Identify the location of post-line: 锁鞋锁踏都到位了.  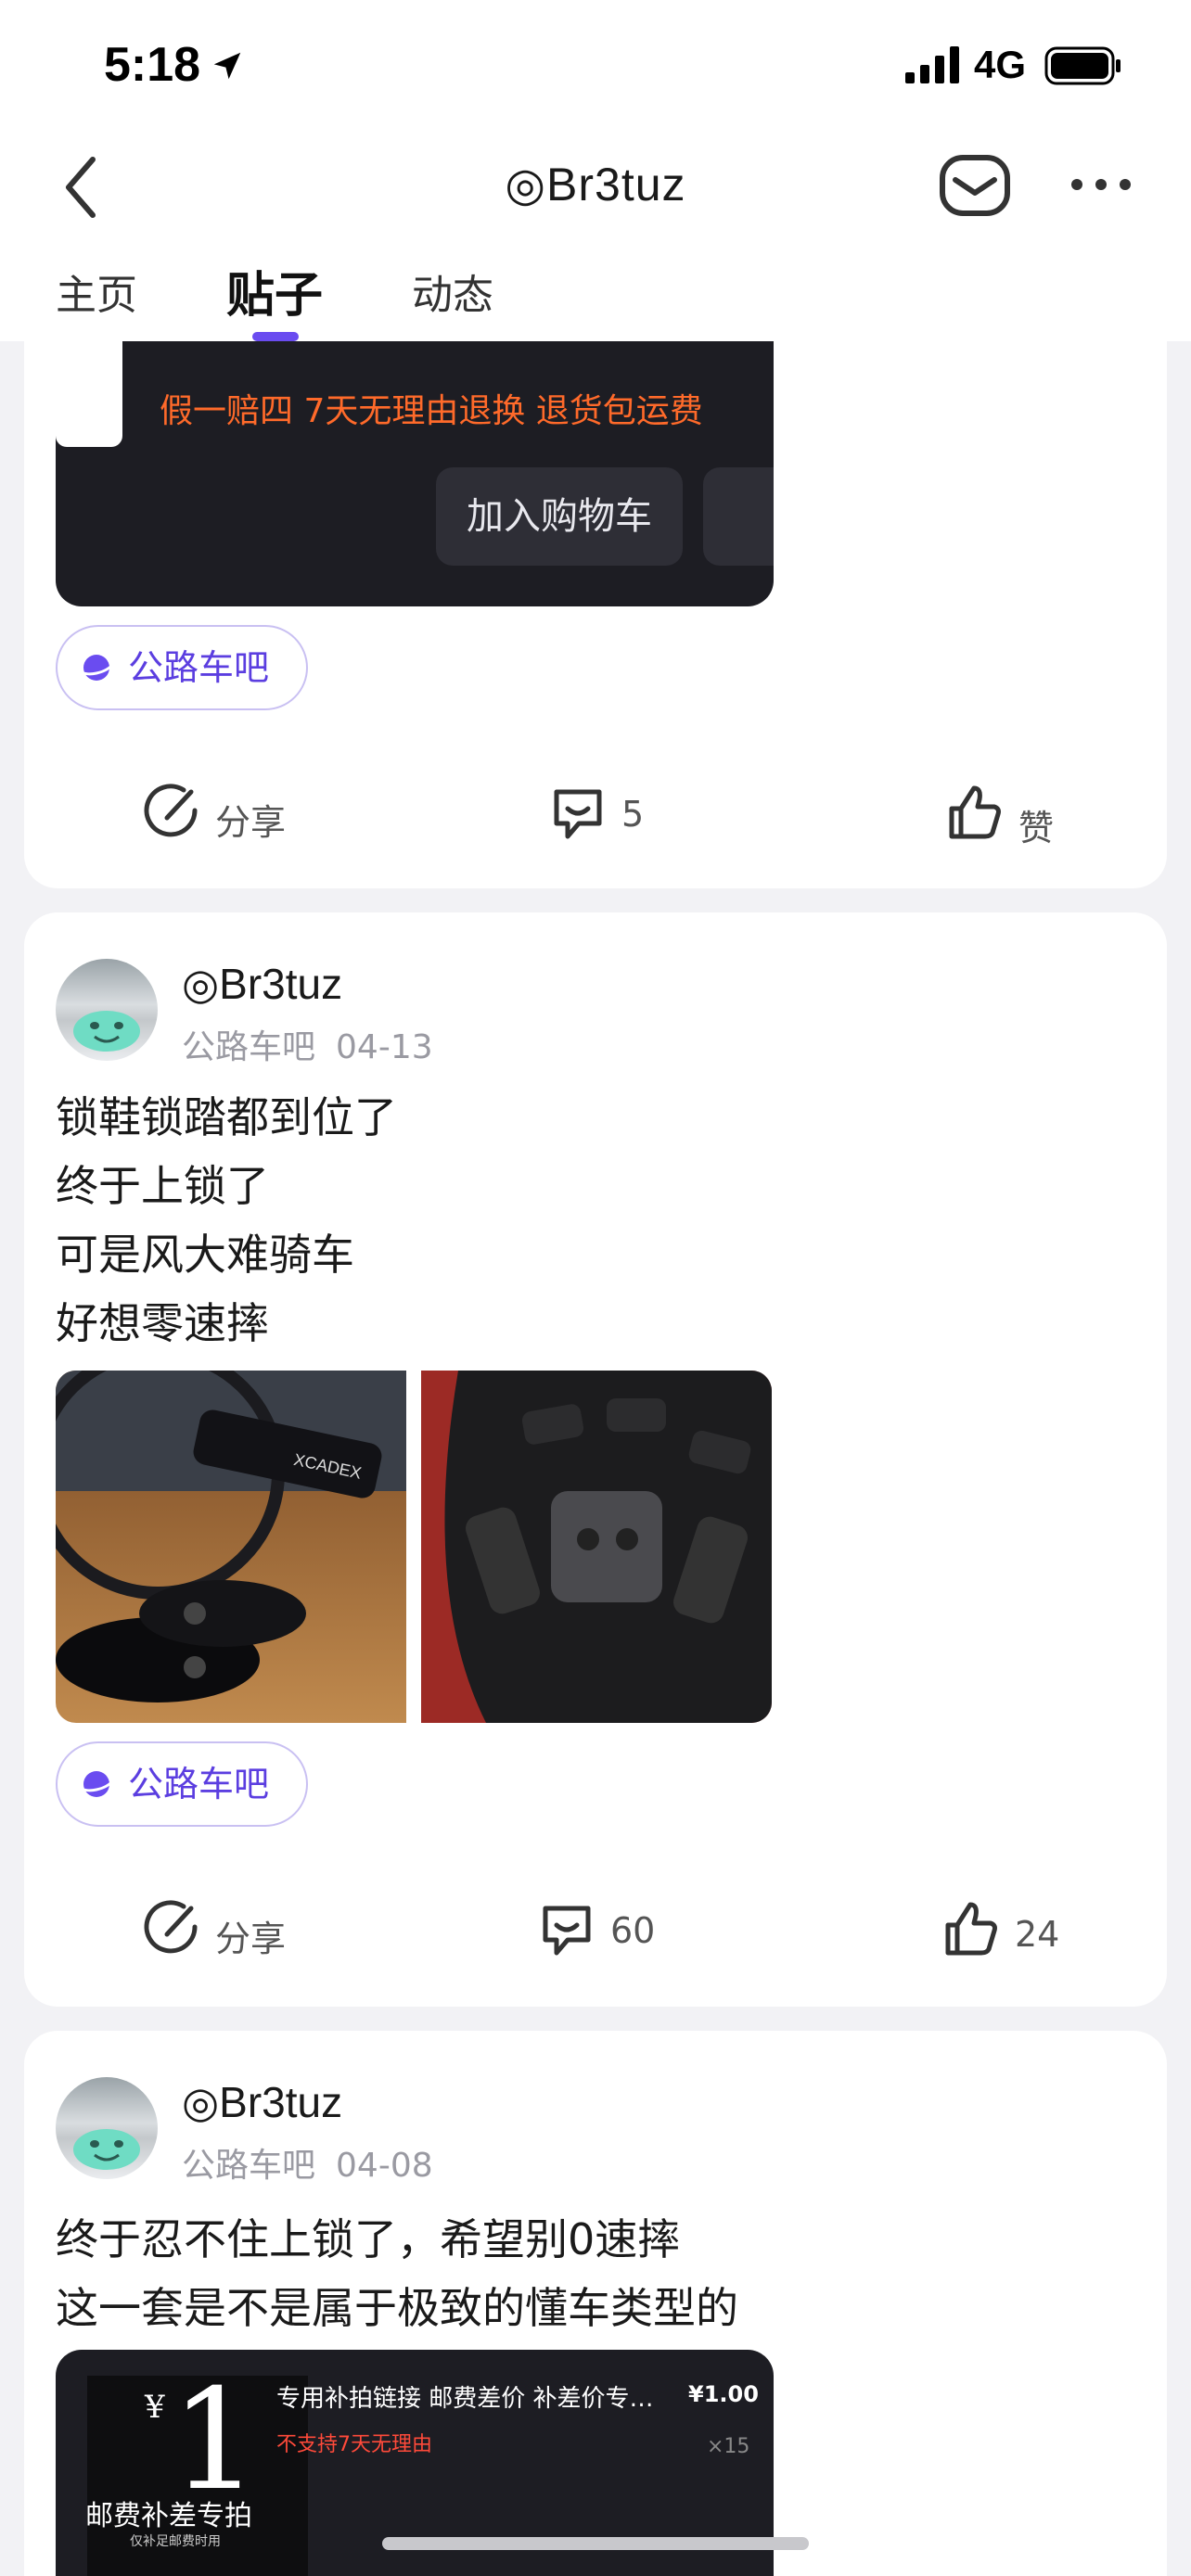
(226, 1117).